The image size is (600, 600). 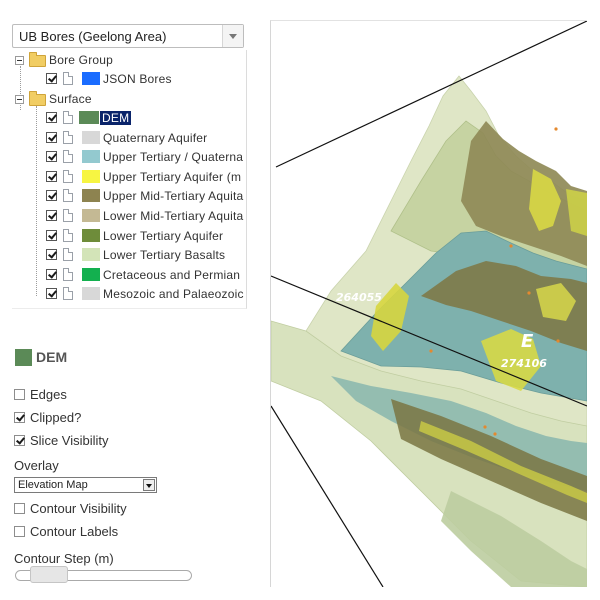 What do you see at coordinates (81, 60) in the screenshot?
I see `group-label: Bore Group` at bounding box center [81, 60].